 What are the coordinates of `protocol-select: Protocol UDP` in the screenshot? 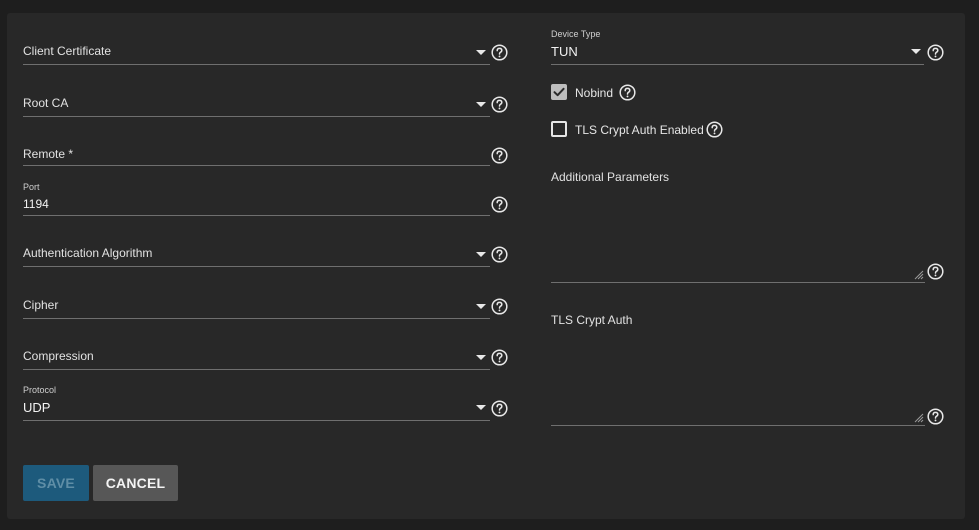 It's located at (256, 403).